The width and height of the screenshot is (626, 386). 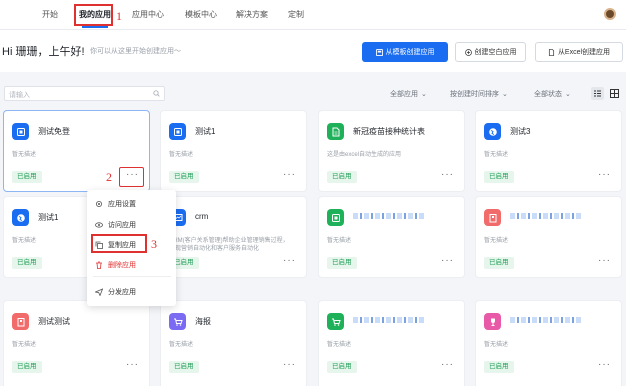 What do you see at coordinates (405, 52) in the screenshot?
I see `create-from-template-button: 从模板创建应用` at bounding box center [405, 52].